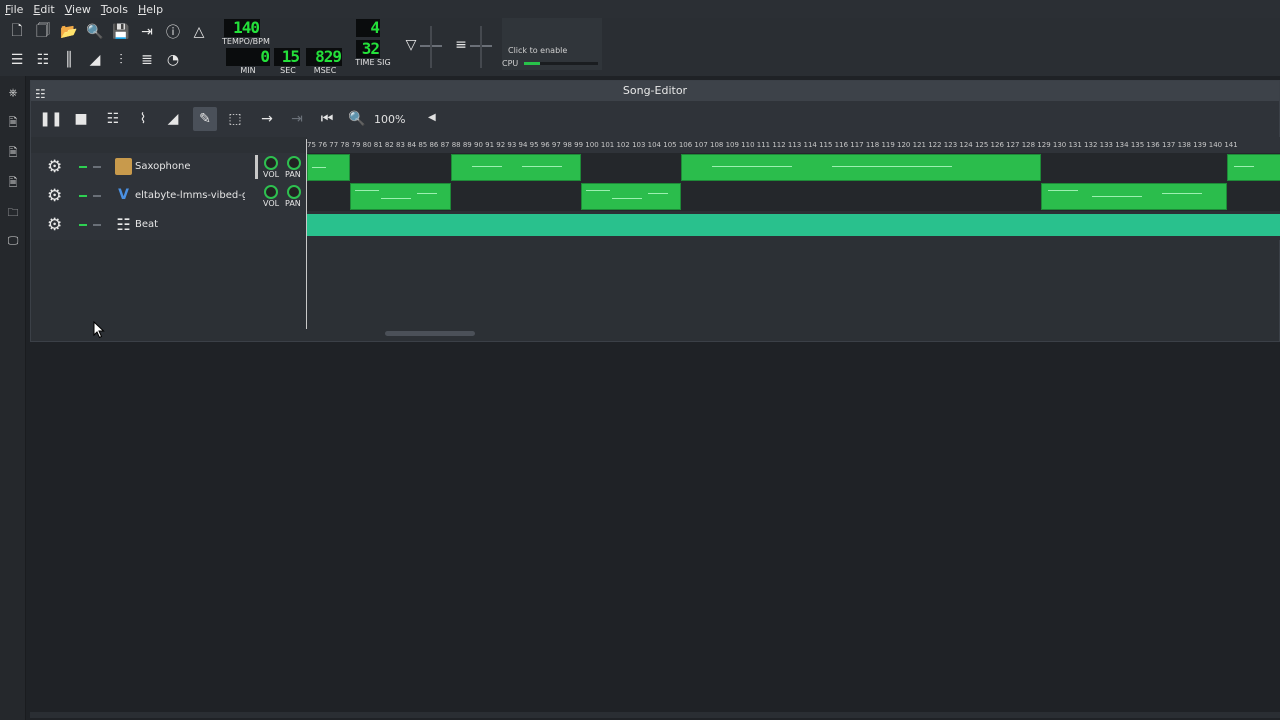 This screenshot has height=720, width=1280. I want to click on menubar: File Edit View Tools Help, so click(640, 9).